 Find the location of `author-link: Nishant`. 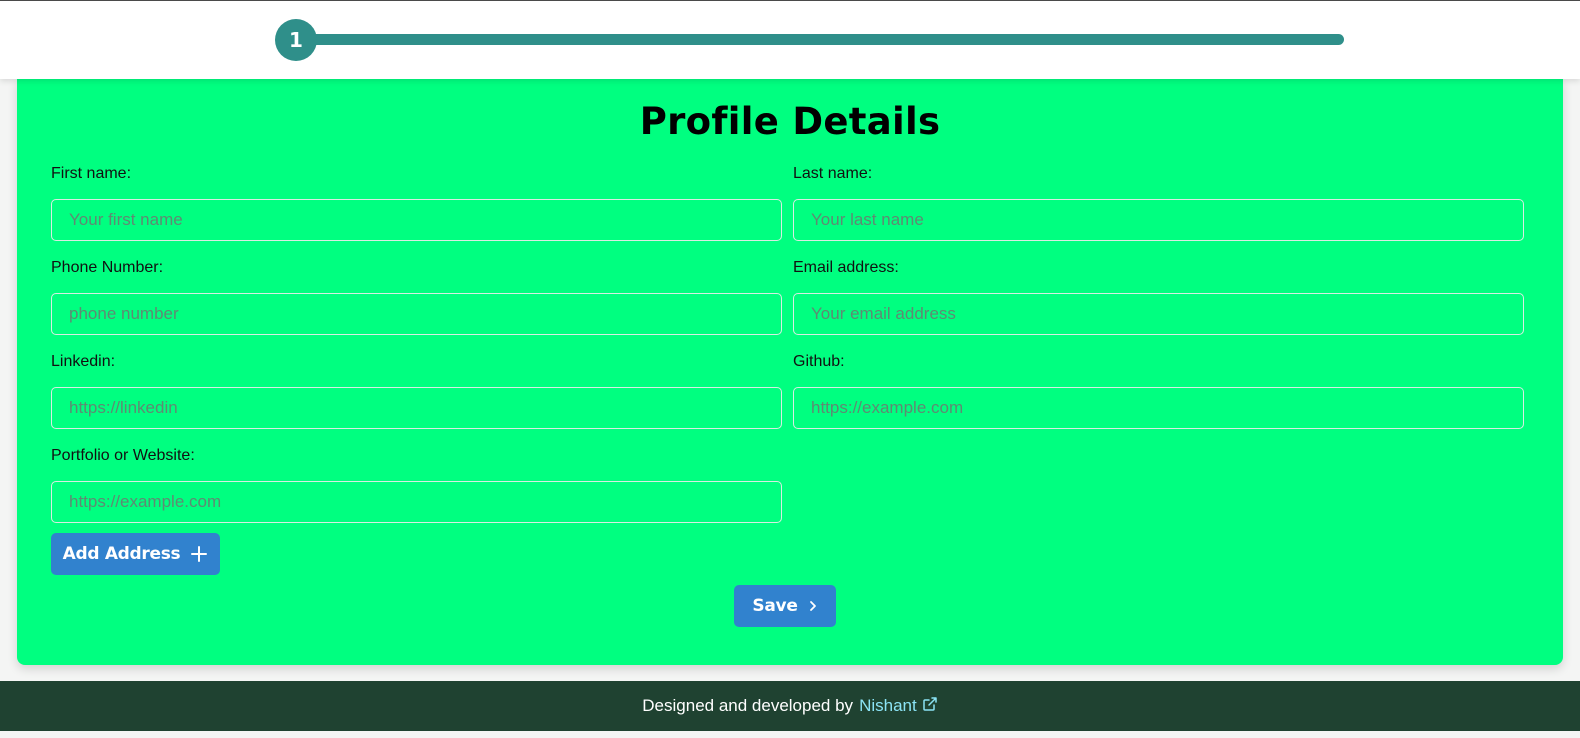

author-link: Nishant is located at coordinates (898, 706).